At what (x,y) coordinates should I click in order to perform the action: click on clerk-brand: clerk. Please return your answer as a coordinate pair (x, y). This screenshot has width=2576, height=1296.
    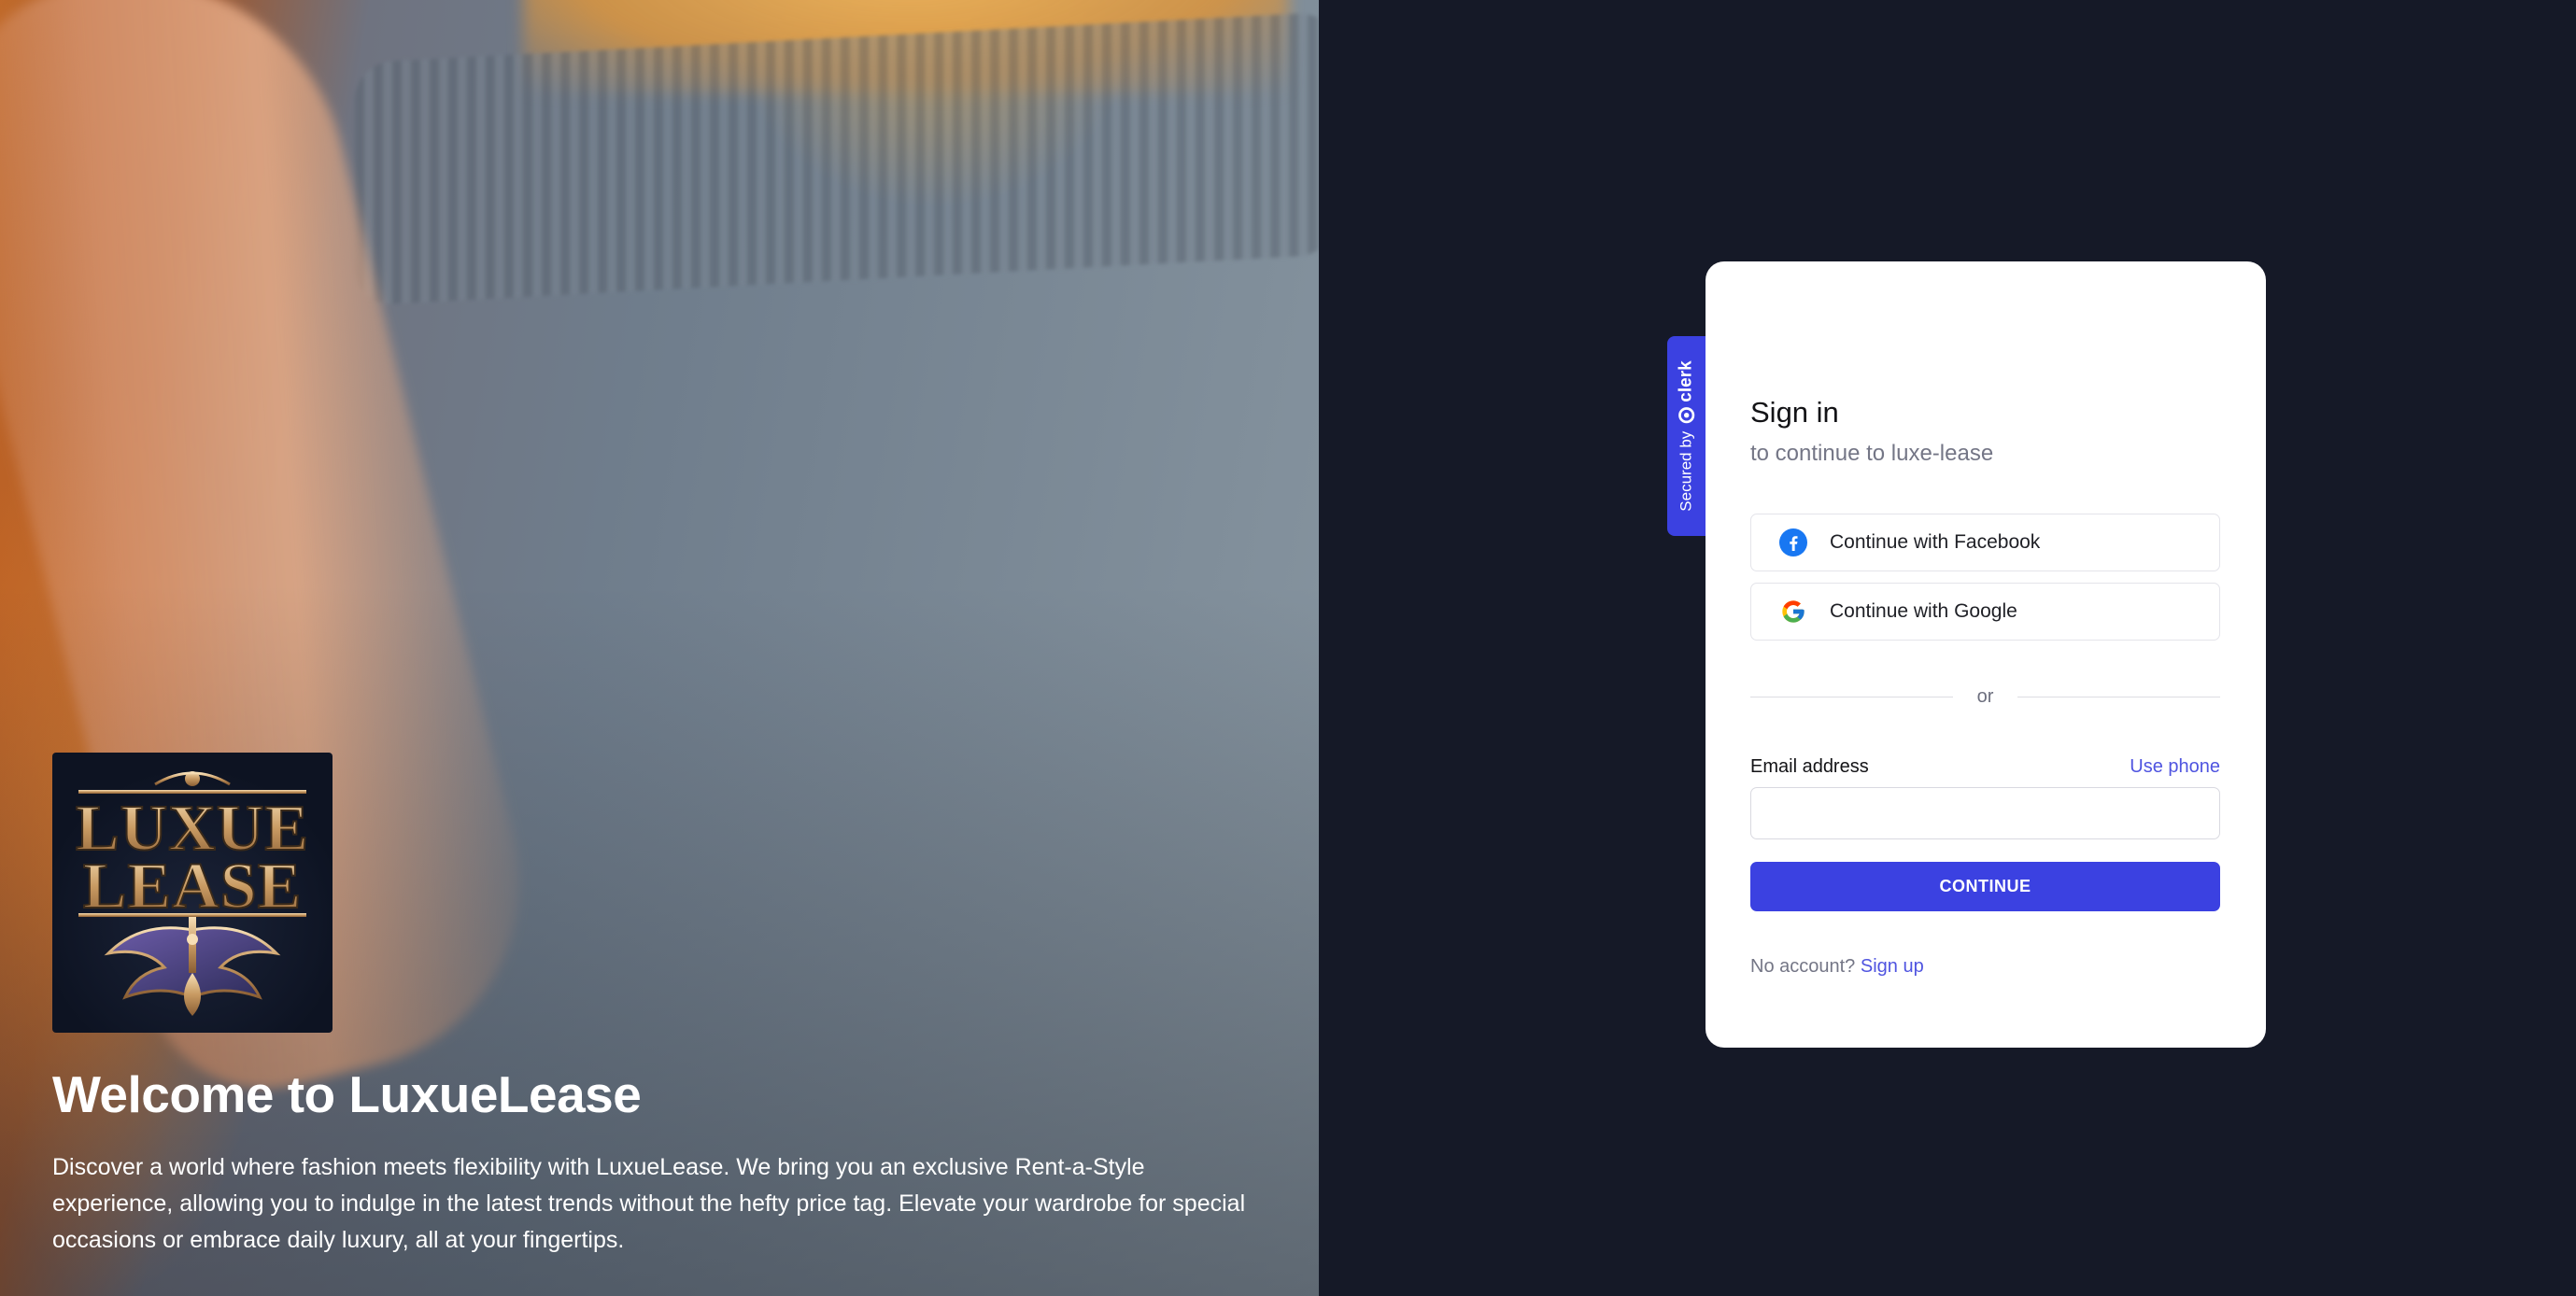
    Looking at the image, I should click on (1687, 392).